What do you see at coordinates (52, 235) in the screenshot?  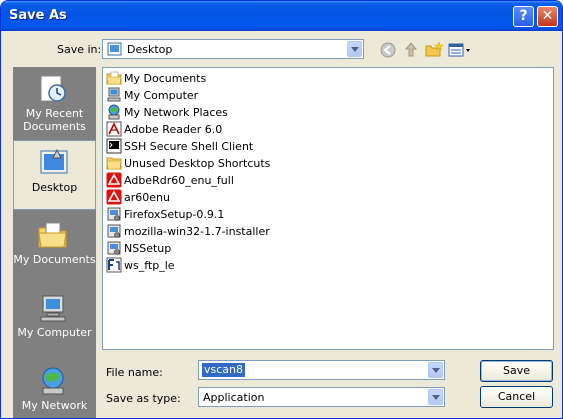 I see `my-documents-icon` at bounding box center [52, 235].